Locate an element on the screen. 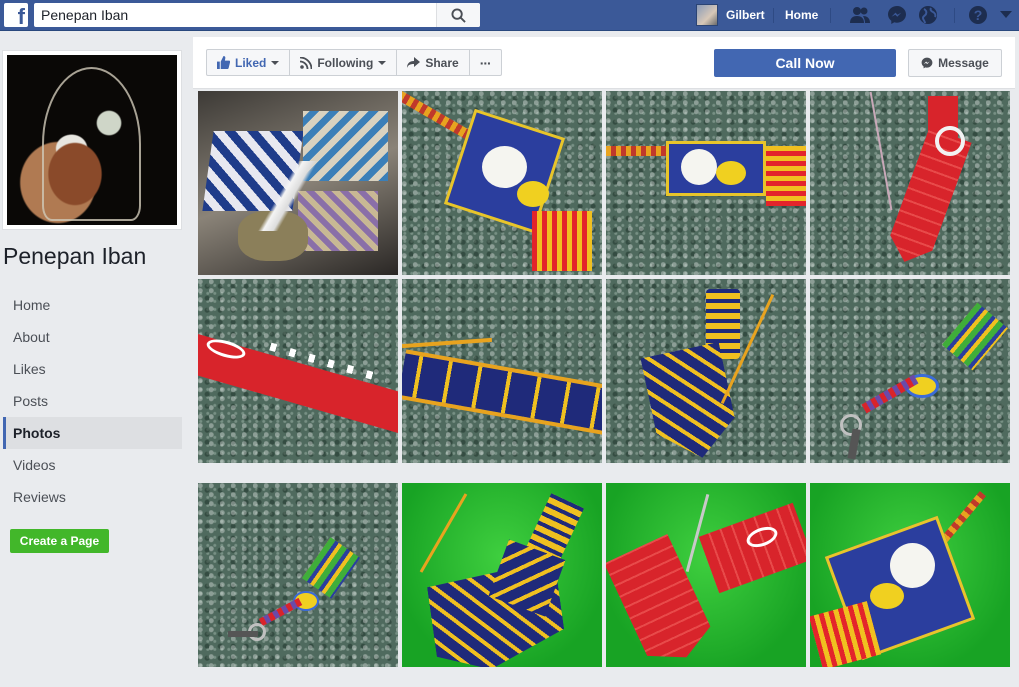 Image resolution: width=1019 pixels, height=687 pixels. profile-photo is located at coordinates (92, 140).